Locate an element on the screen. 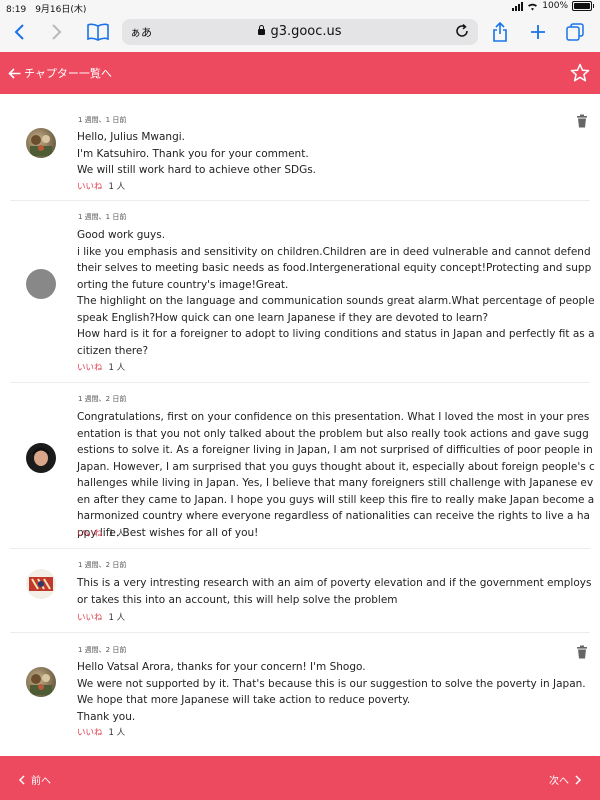 Image resolution: width=600 pixels, height=800 pixels. forward-chevron-icon is located at coordinates (56, 32).